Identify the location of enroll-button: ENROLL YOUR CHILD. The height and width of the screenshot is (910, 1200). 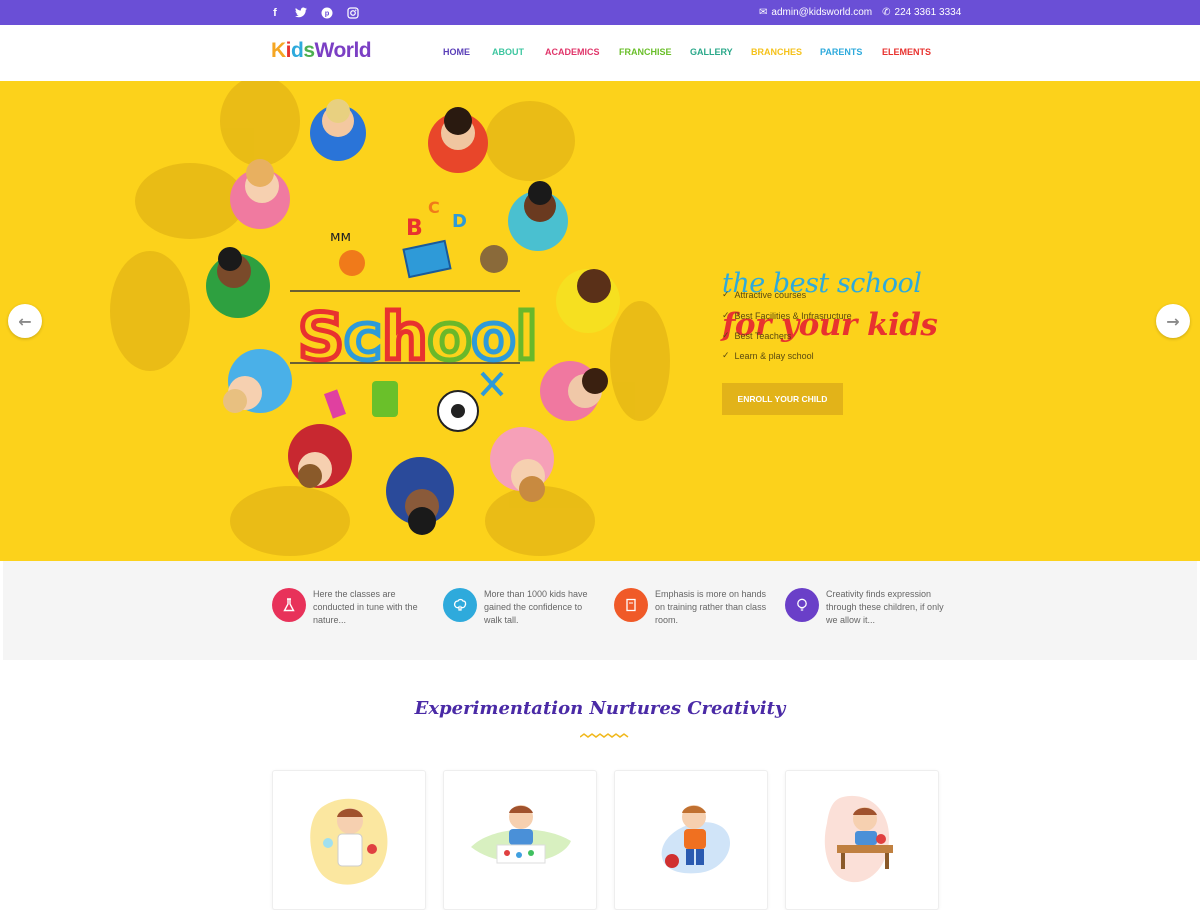
(782, 399).